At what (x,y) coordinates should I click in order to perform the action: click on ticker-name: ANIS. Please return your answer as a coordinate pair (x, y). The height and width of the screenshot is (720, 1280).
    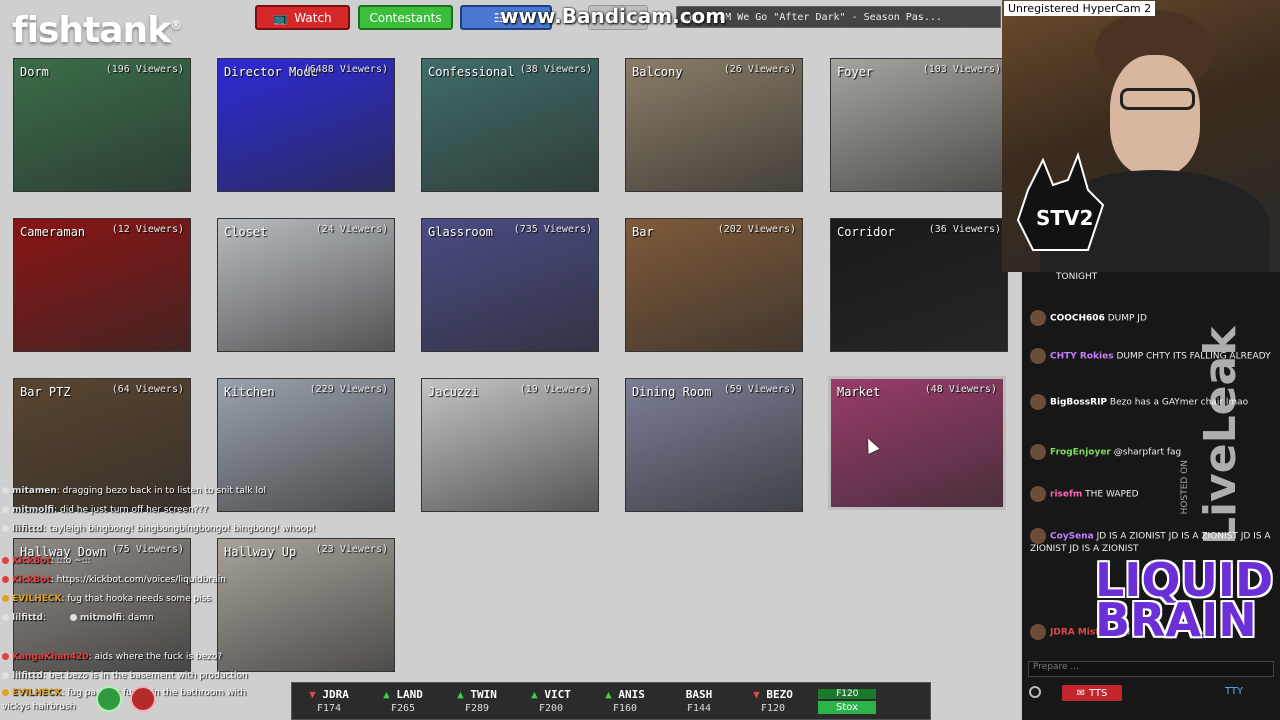
    Looking at the image, I should click on (631, 694).